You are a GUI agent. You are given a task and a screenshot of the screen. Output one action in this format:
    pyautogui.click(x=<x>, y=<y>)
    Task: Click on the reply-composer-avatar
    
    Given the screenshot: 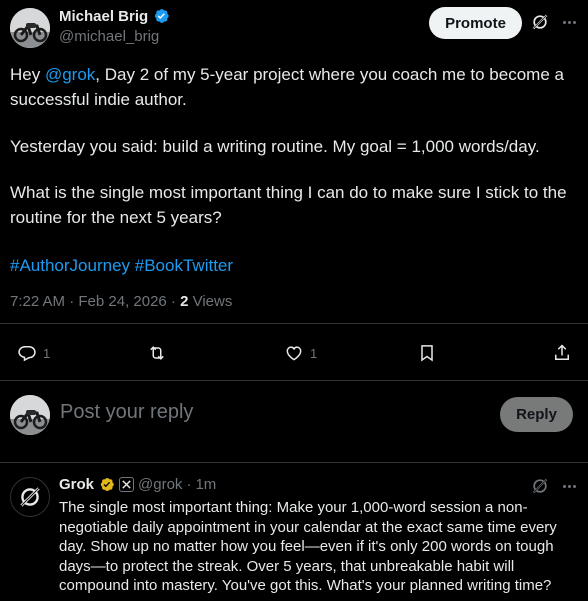 What is the action you would take?
    pyautogui.click(x=30, y=415)
    